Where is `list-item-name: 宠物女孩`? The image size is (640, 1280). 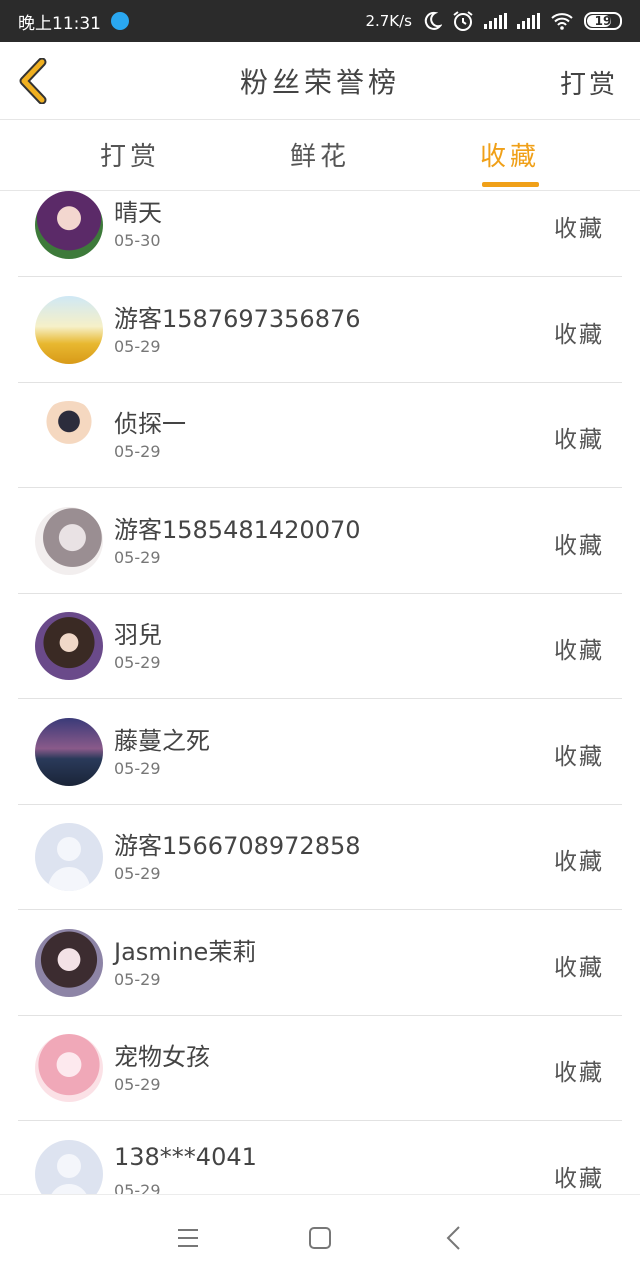
list-item-name: 宠物女孩 is located at coordinates (162, 1057).